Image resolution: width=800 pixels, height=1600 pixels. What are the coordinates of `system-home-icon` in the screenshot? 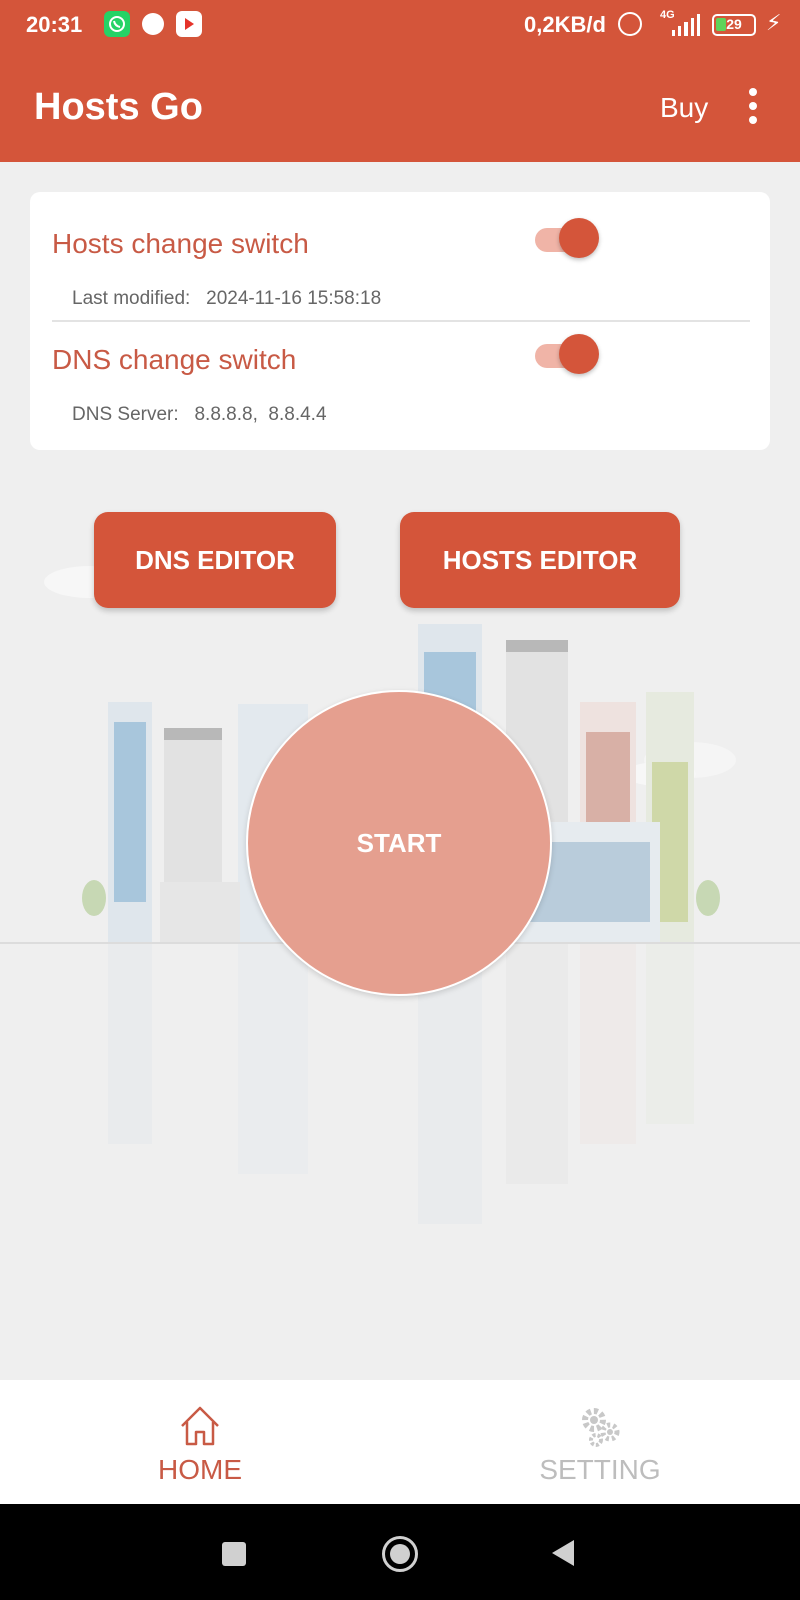 It's located at (400, 1554).